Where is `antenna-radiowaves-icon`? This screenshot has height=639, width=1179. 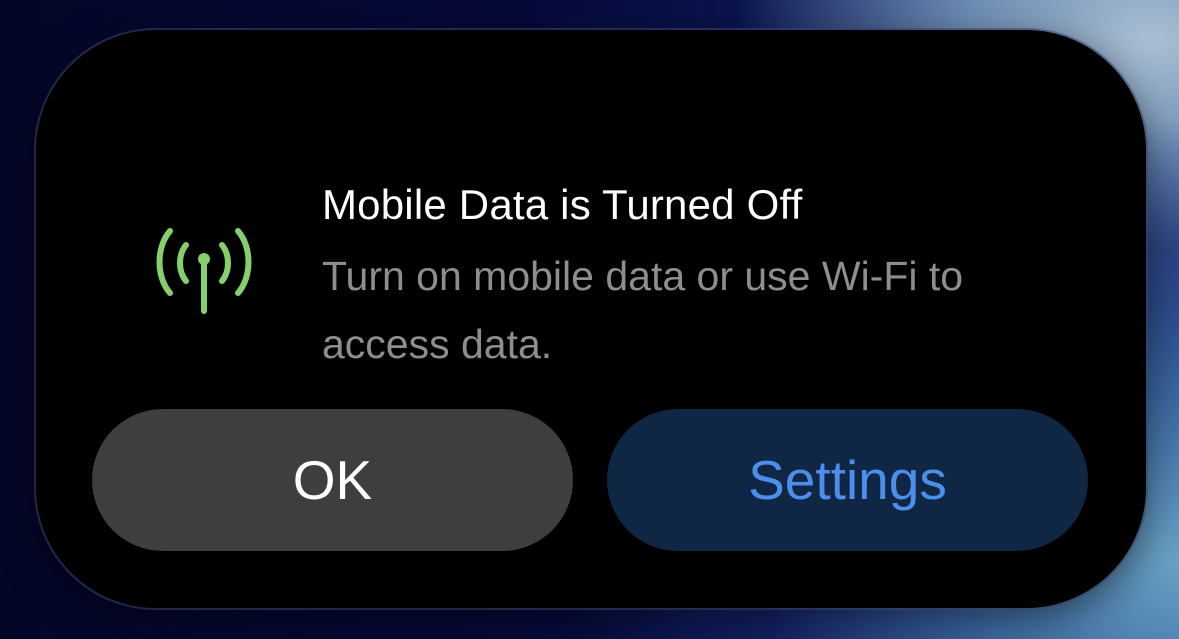
antenna-radiowaves-icon is located at coordinates (204, 271).